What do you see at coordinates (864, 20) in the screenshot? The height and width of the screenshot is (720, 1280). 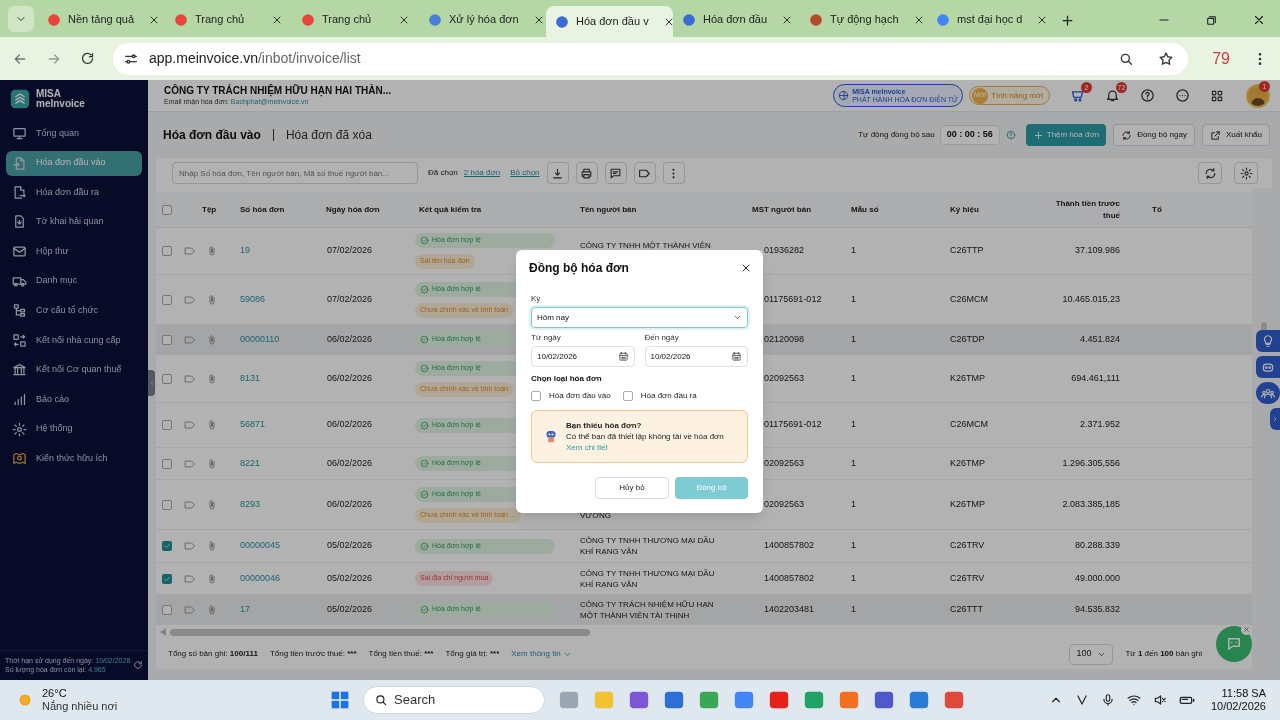 I see `tab-title: Tự động hạch` at bounding box center [864, 20].